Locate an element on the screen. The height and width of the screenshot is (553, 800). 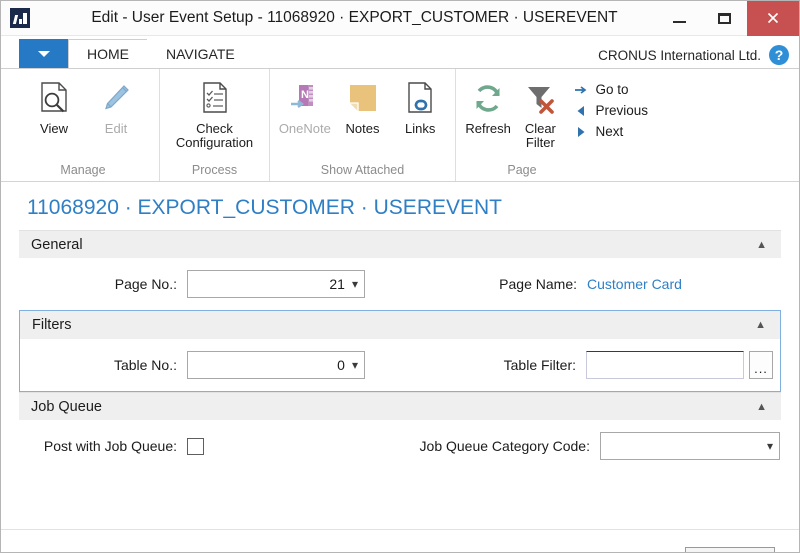
ribbon-label-go-to: Go to is located at coordinates (612, 89).